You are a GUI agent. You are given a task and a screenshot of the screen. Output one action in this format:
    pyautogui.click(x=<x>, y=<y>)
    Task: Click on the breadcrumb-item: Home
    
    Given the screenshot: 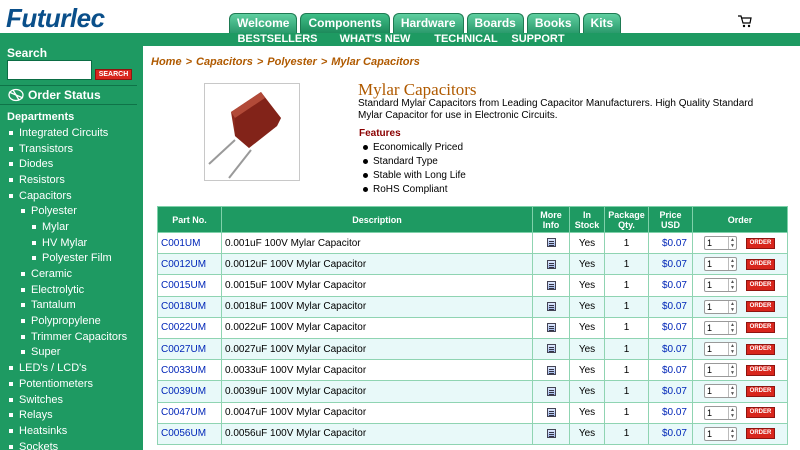 What is the action you would take?
    pyautogui.click(x=166, y=62)
    